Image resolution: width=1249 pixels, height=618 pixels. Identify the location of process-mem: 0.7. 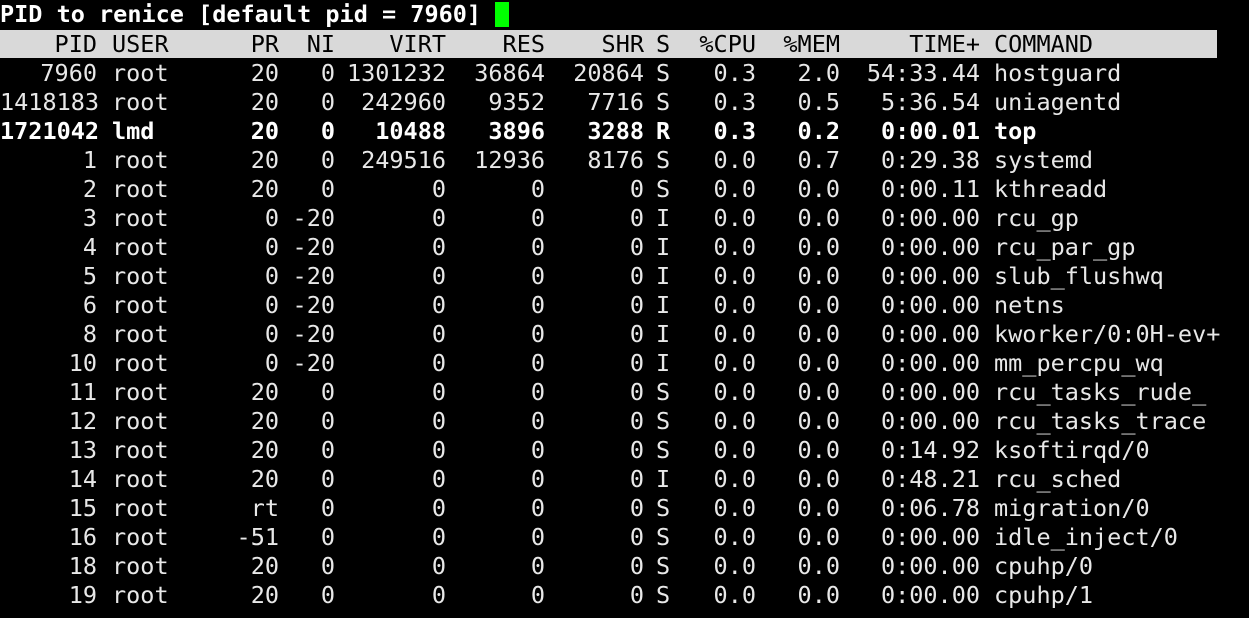
(818, 160).